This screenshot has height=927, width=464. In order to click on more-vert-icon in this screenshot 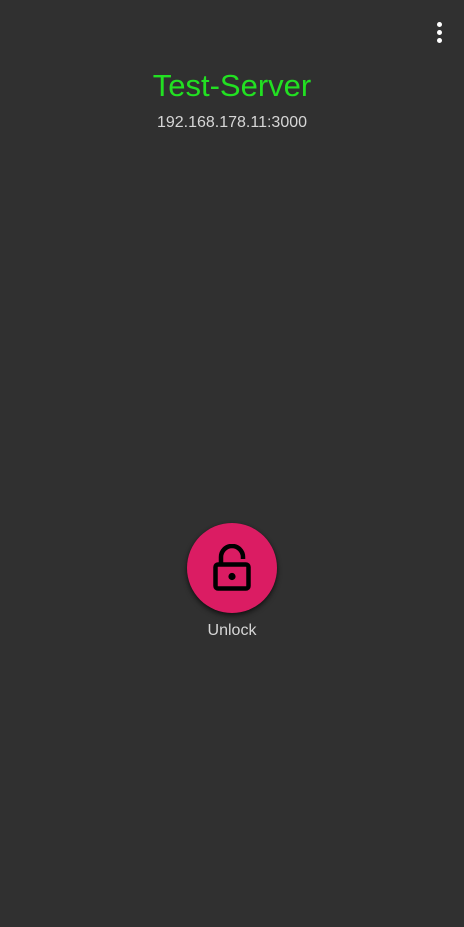, I will do `click(439, 32)`.